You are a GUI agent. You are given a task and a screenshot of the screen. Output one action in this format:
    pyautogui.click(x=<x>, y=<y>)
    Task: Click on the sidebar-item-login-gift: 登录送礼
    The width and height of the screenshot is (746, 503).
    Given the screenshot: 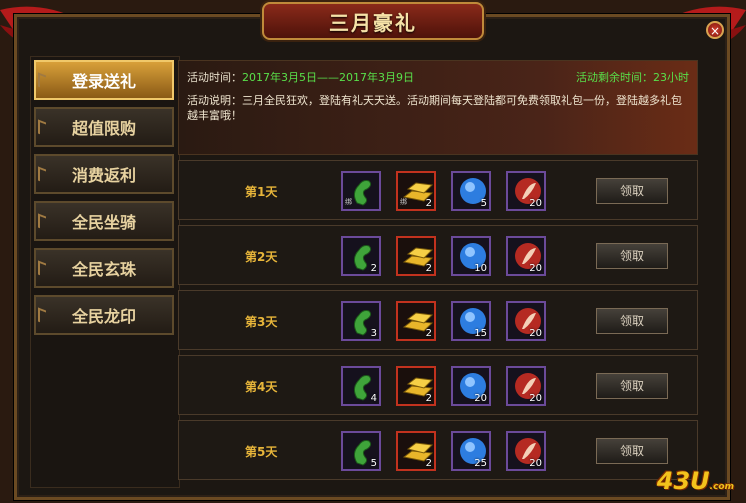 What is the action you would take?
    pyautogui.click(x=104, y=80)
    